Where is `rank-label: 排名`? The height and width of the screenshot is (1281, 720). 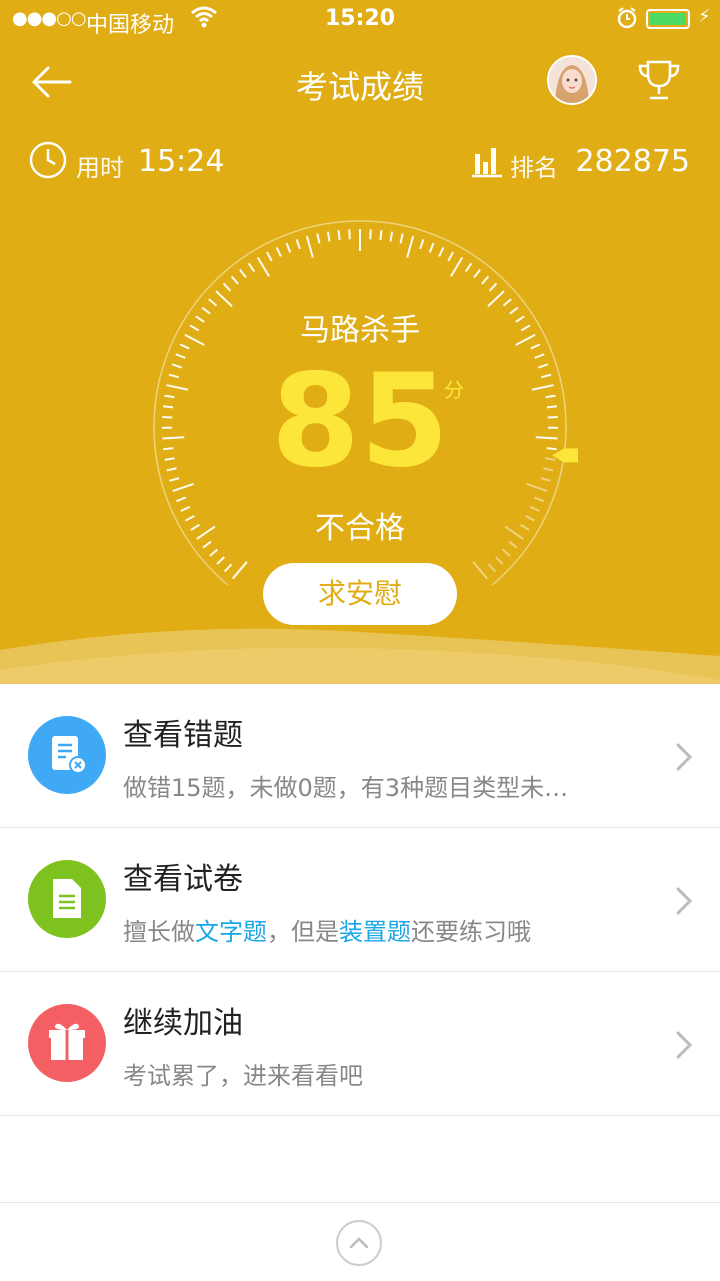 rank-label: 排名 is located at coordinates (534, 165).